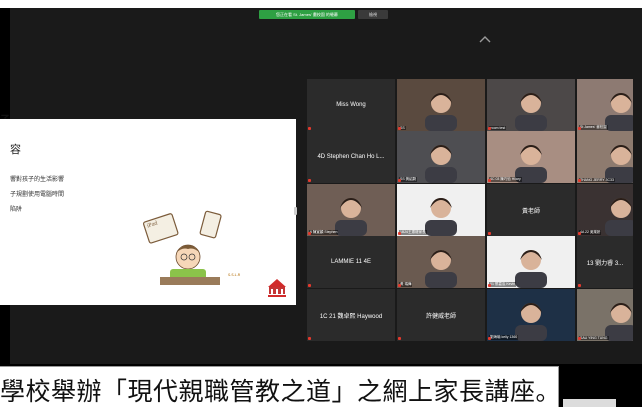 The width and height of the screenshot is (642, 407). What do you see at coordinates (373, 14) in the screenshot?
I see `view-options-button: 檢視` at bounding box center [373, 14].